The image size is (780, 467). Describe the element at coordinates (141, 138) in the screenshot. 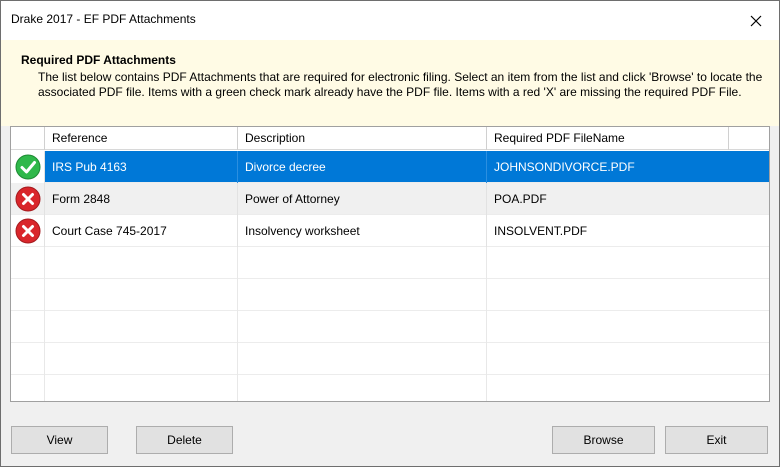

I see `column-header-reference: Reference` at that location.